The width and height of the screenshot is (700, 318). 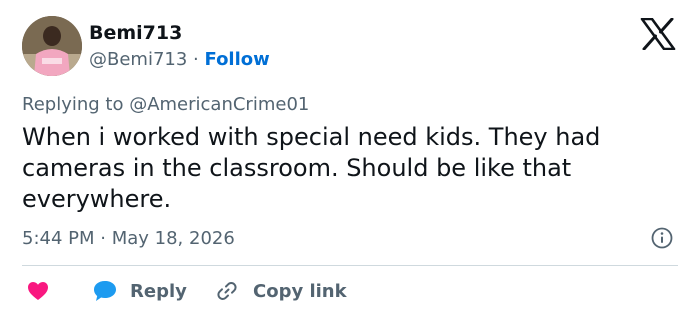 What do you see at coordinates (76, 104) in the screenshot?
I see `reply-prefix: Replying to` at bounding box center [76, 104].